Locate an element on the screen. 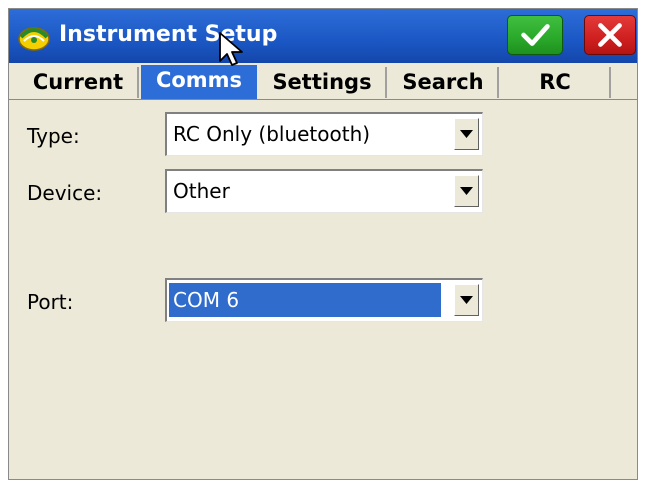 Image resolution: width=646 pixels, height=486 pixels. type-dropdown: RC Only (bluetooth) is located at coordinates (324, 134).